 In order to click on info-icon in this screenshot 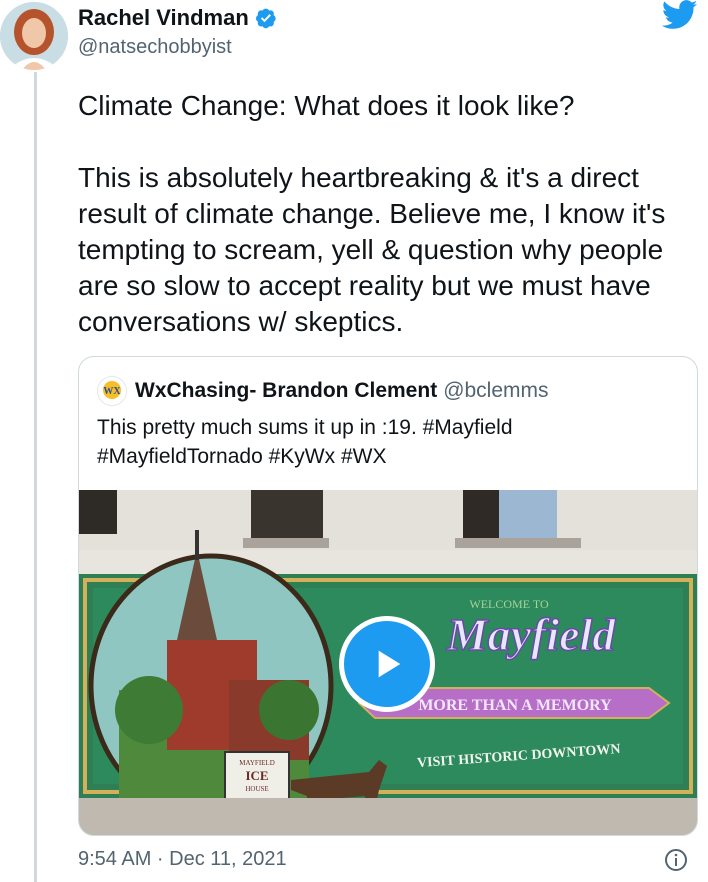, I will do `click(676, 860)`.